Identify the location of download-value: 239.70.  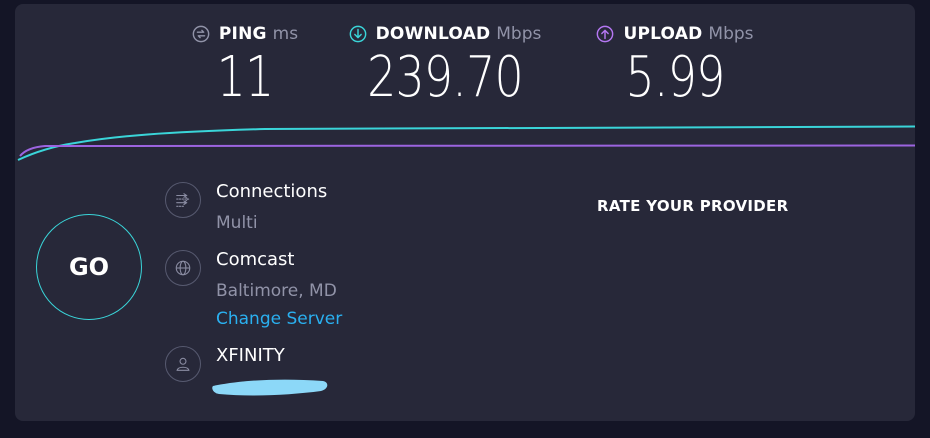
(445, 77).